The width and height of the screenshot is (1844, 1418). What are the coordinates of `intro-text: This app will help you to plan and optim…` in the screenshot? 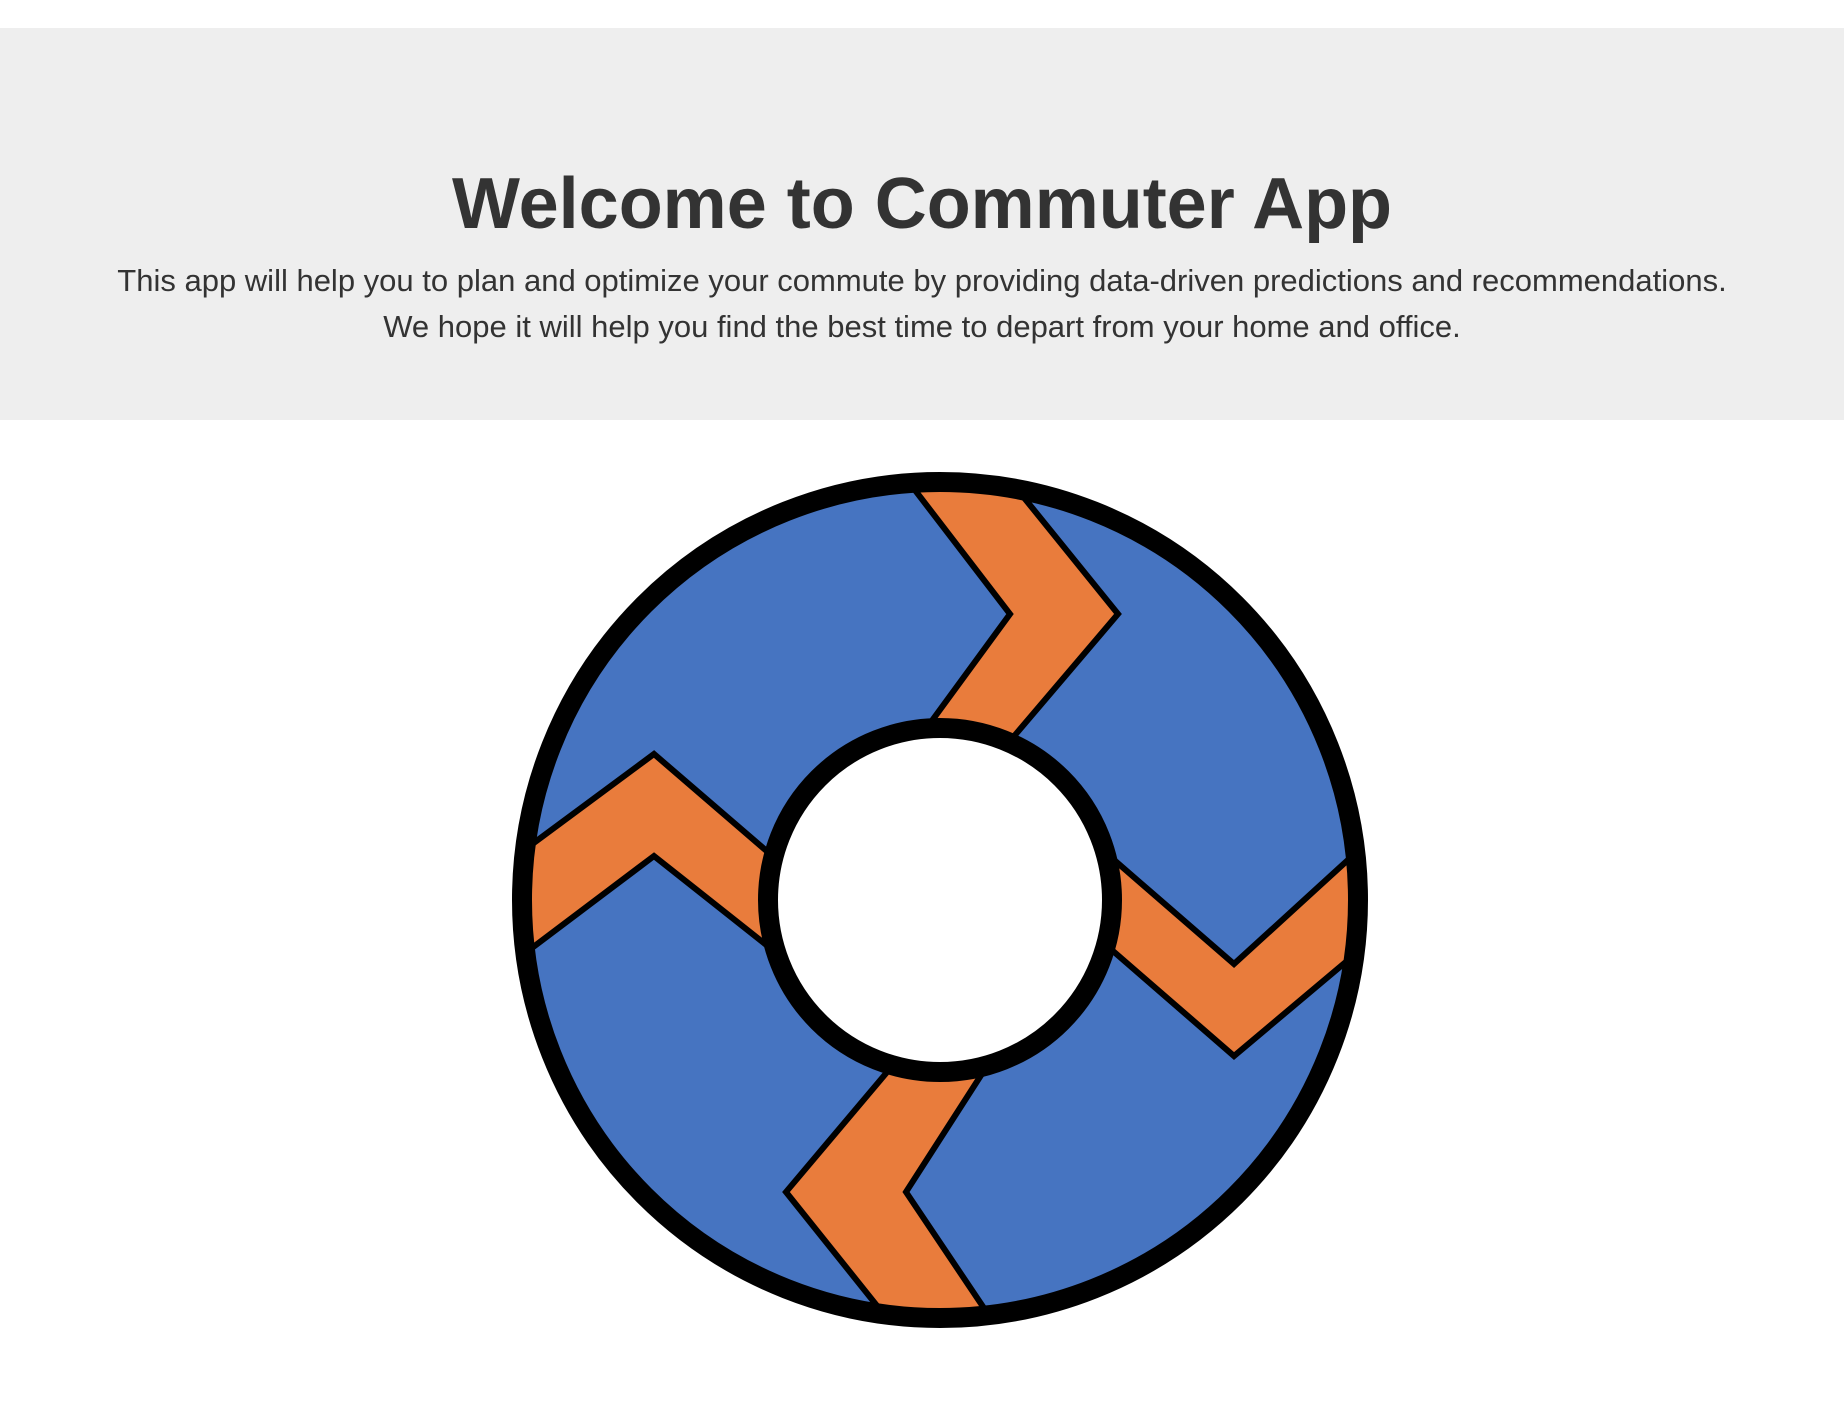 It's located at (922, 304).